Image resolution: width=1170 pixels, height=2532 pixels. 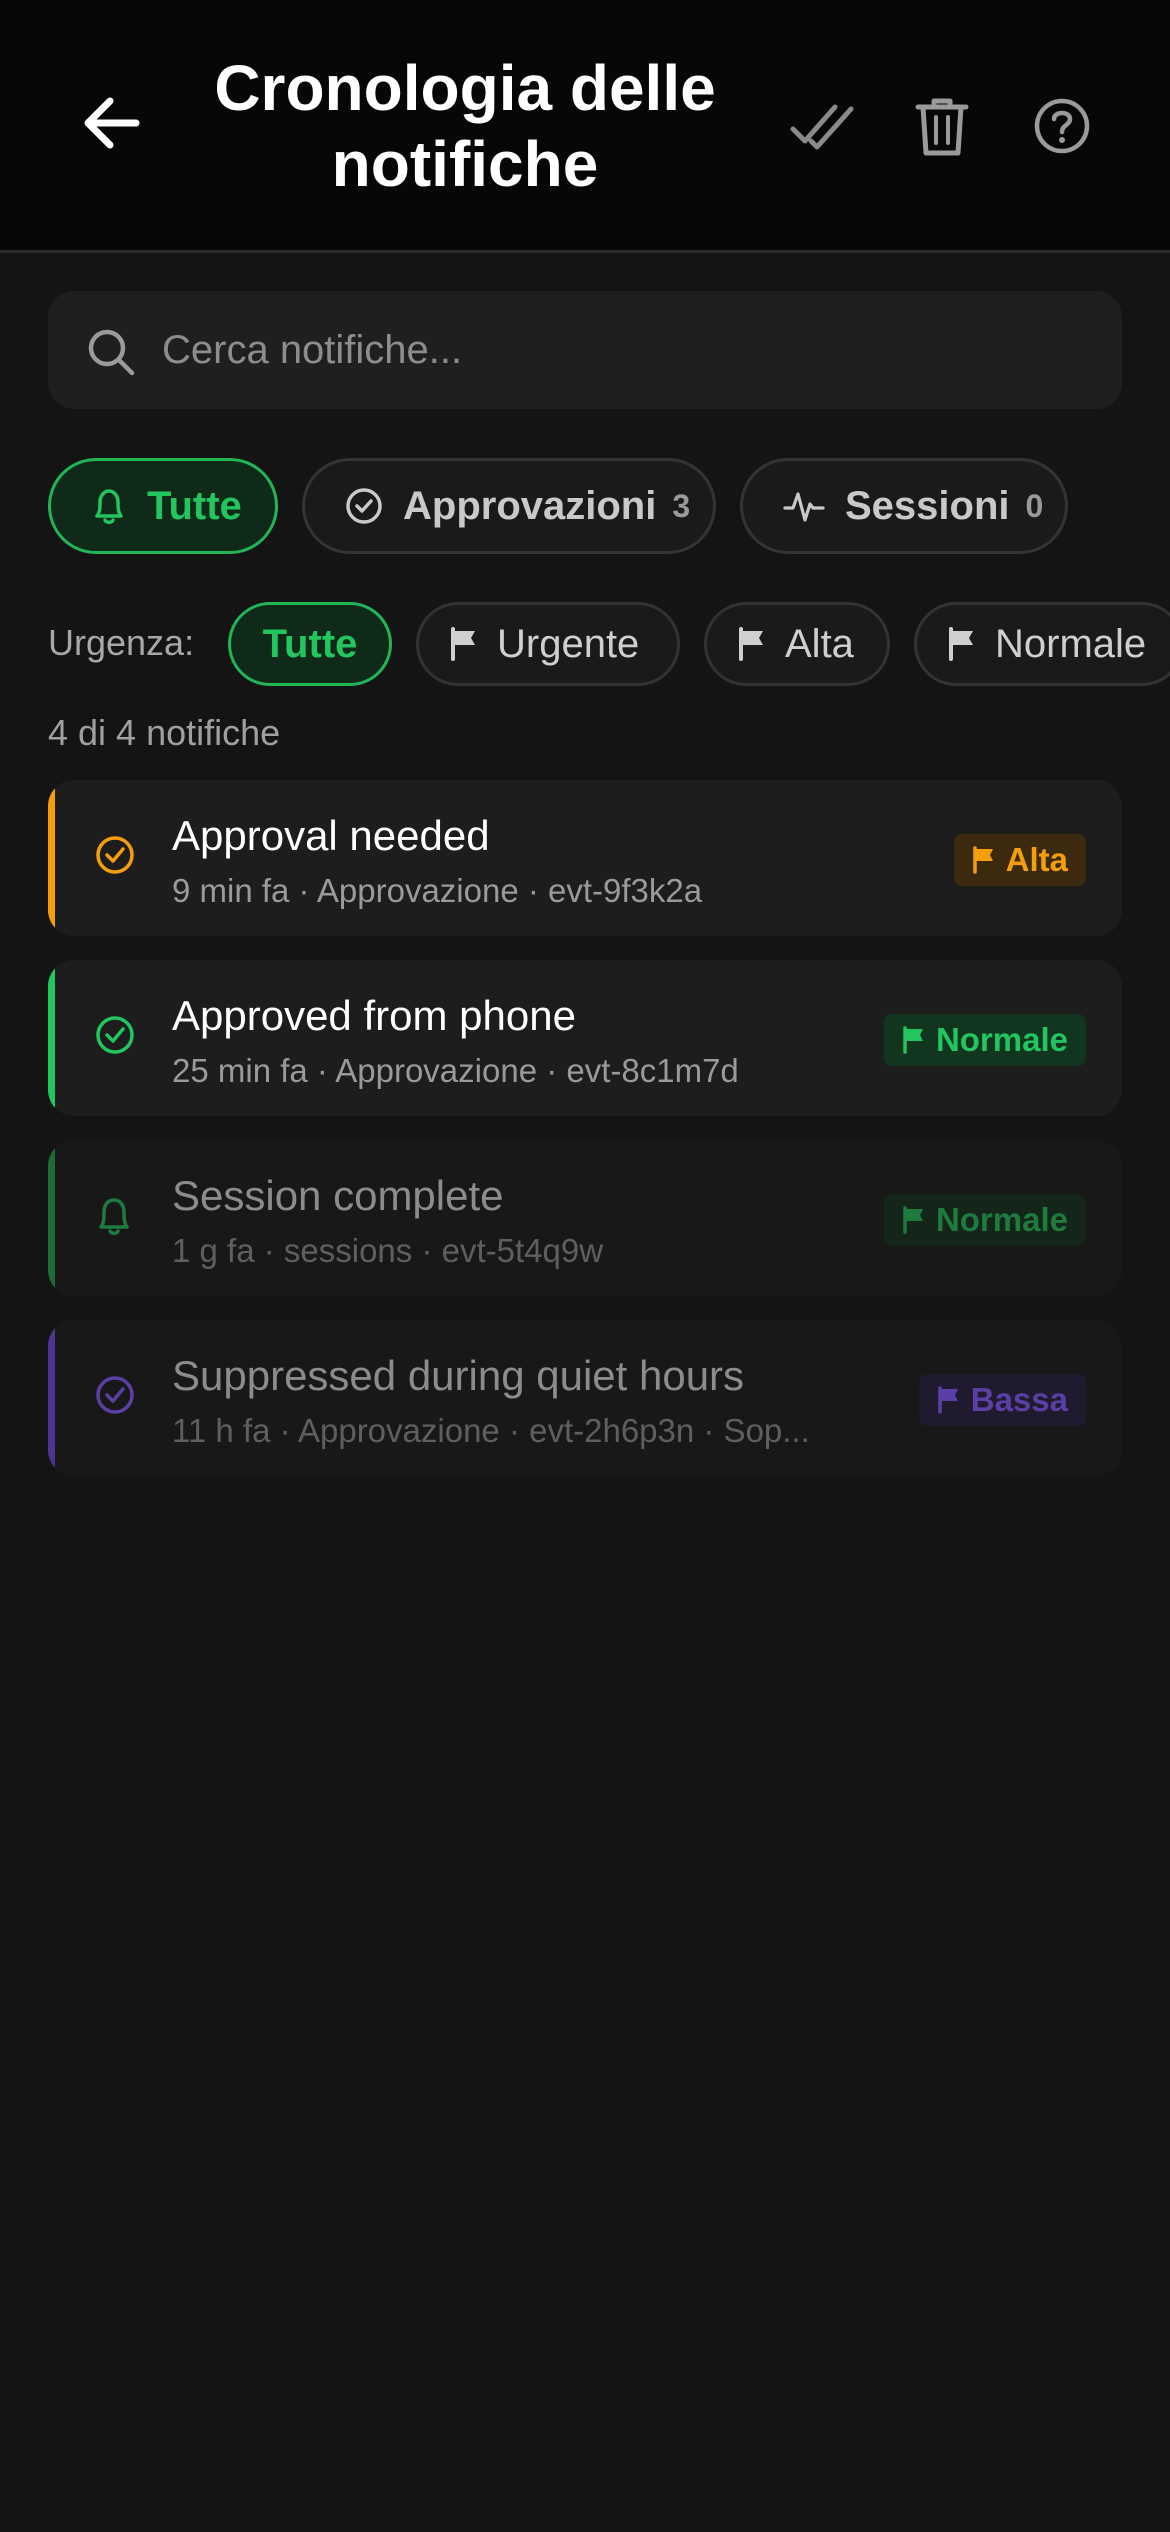 I want to click on chip-label: Alta, so click(x=819, y=643).